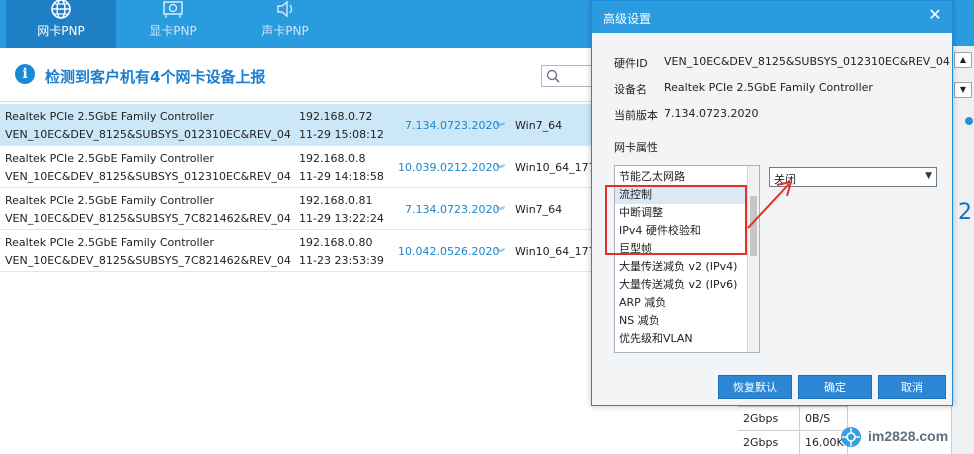 The image size is (974, 454). Describe the element at coordinates (835, 387) in the screenshot. I see `ok-button: 确定` at that location.